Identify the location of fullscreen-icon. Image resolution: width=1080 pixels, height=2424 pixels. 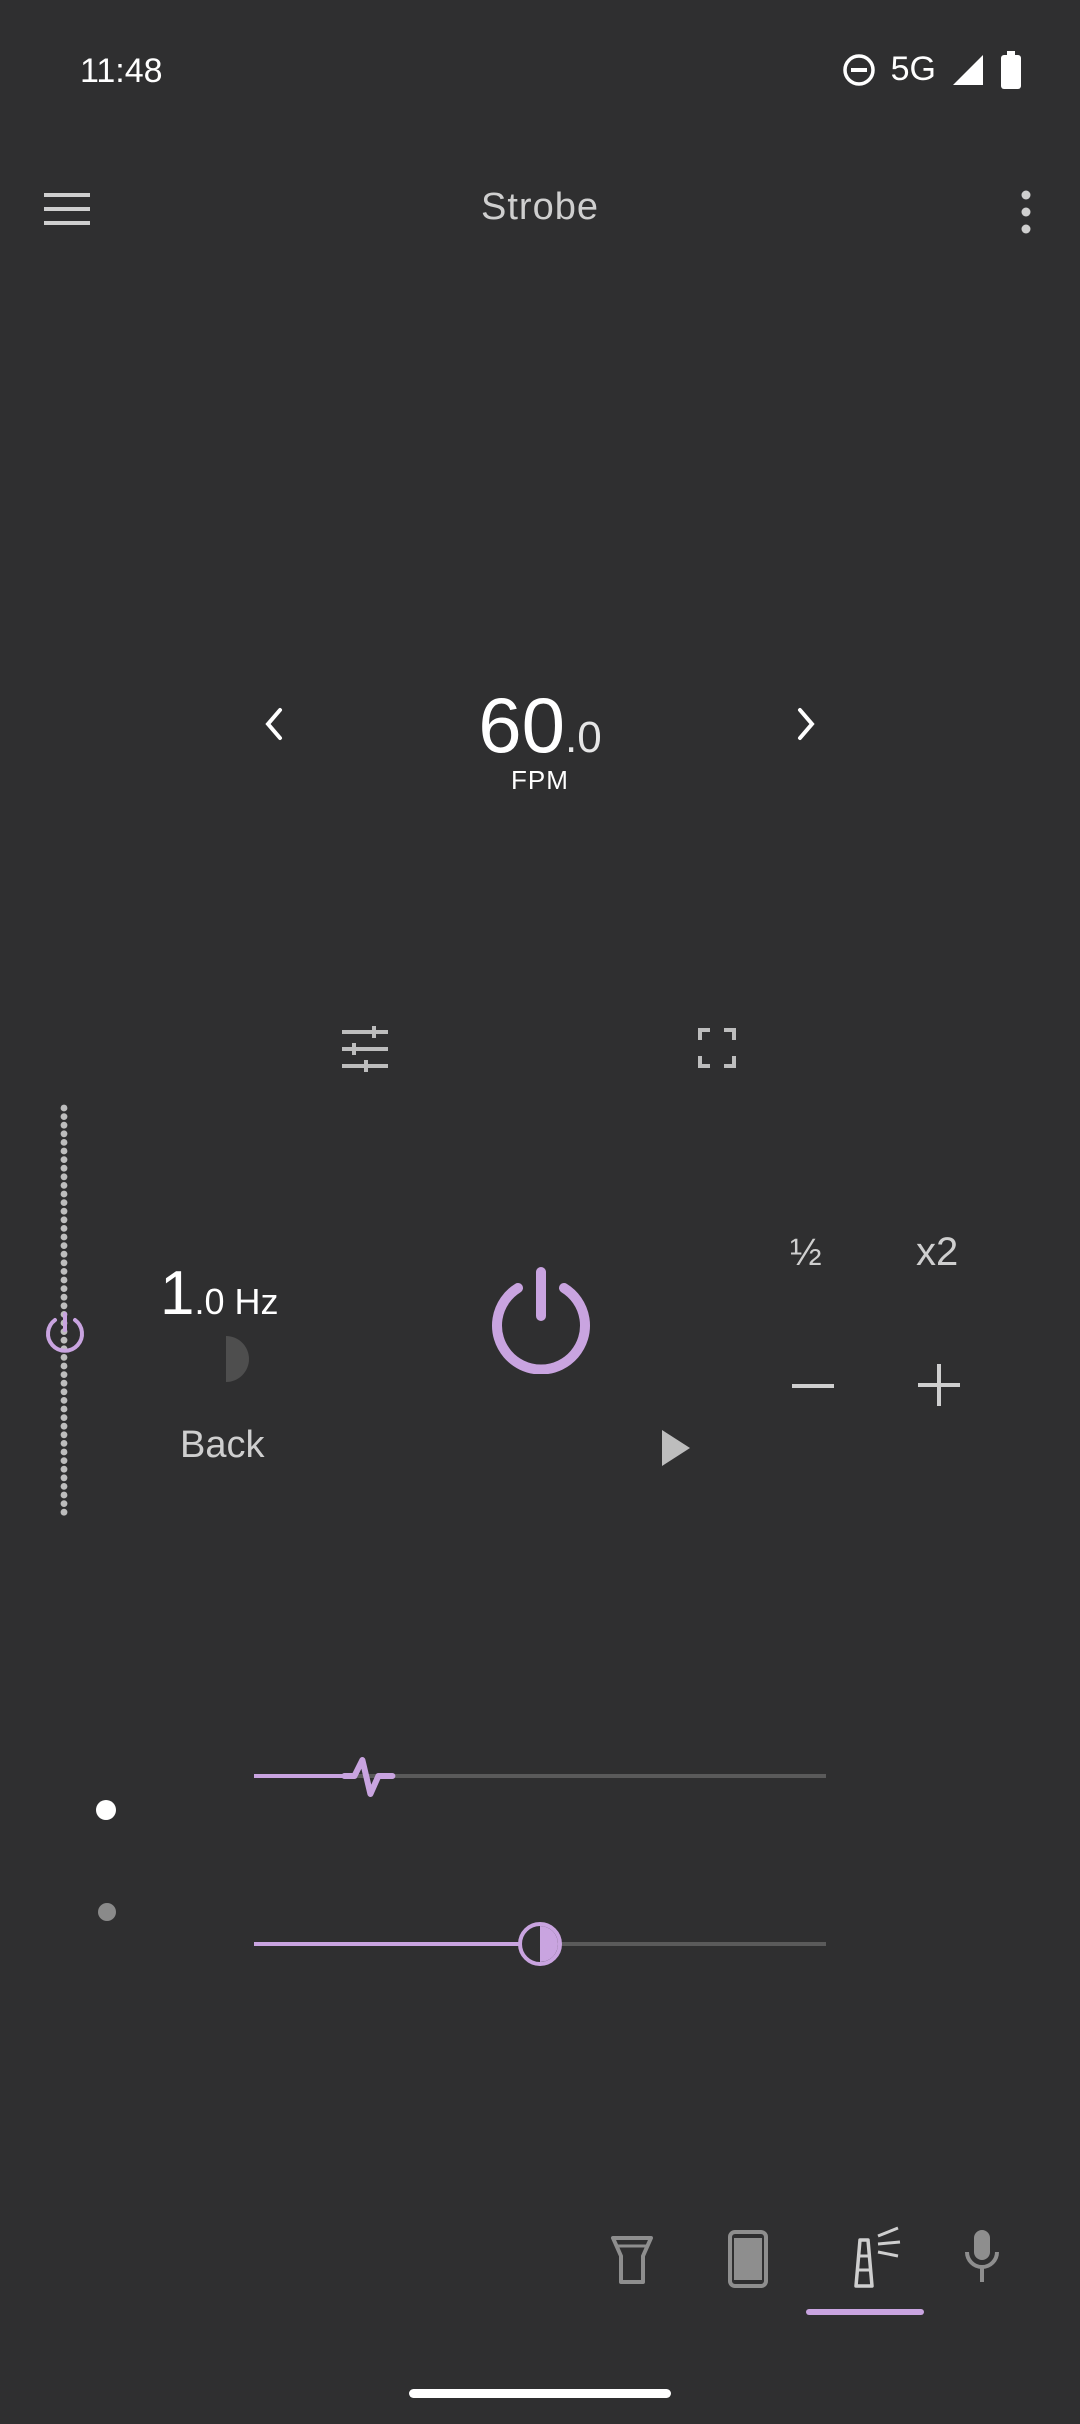
(717, 1048).